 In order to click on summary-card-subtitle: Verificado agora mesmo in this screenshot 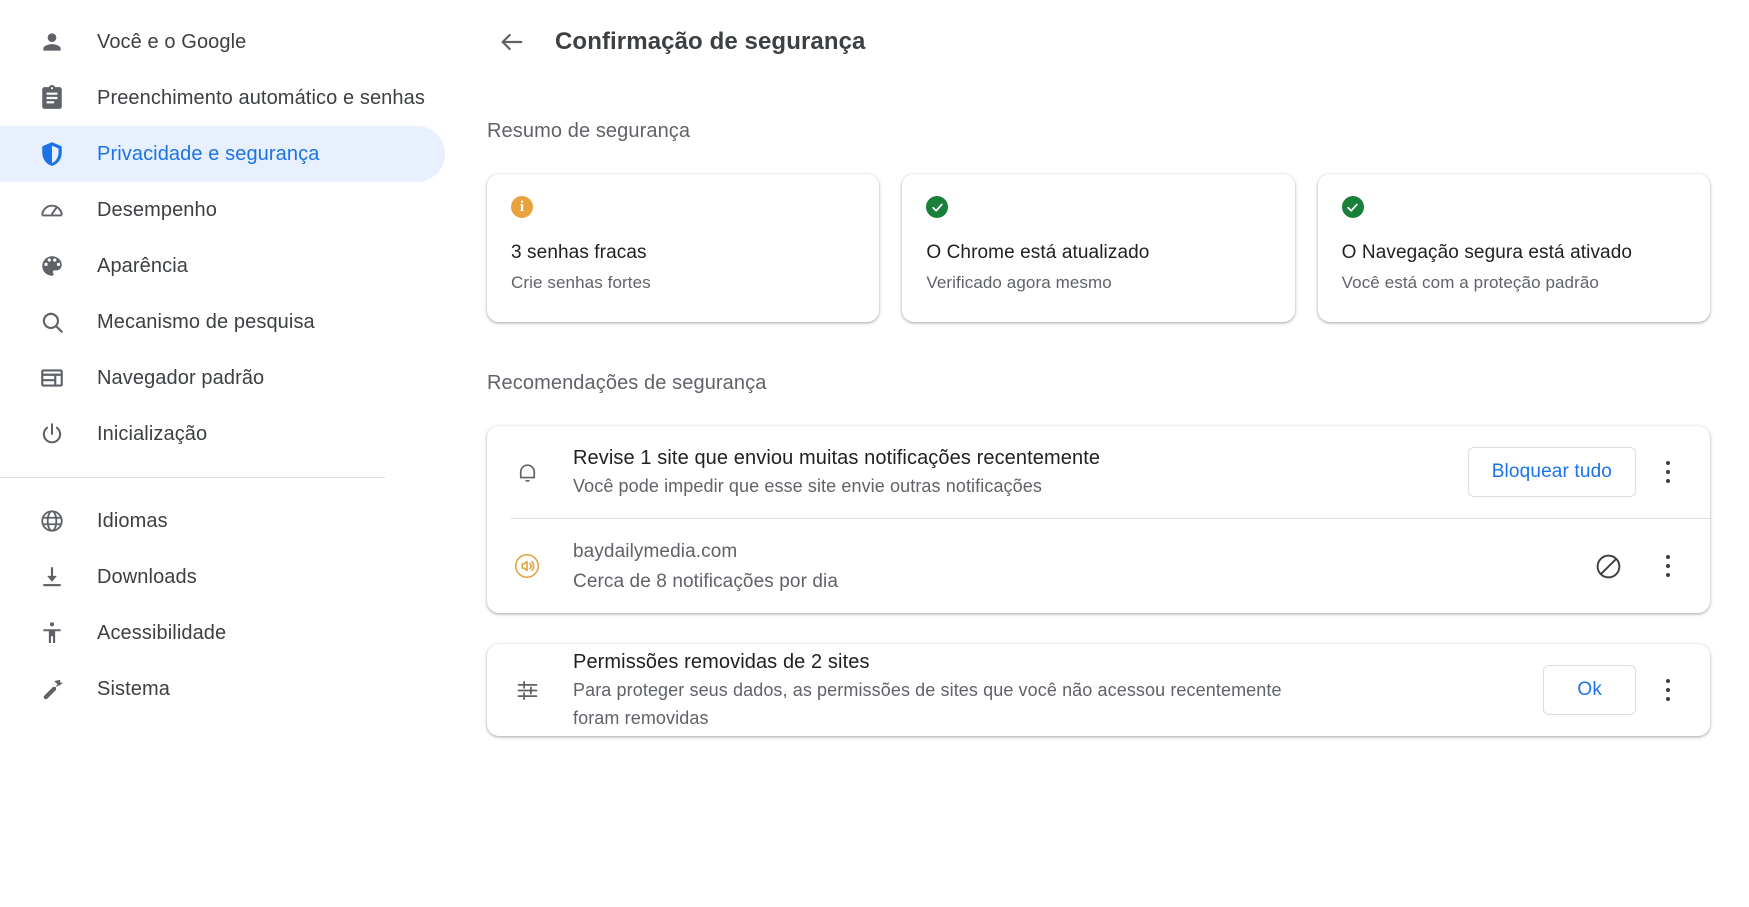, I will do `click(1019, 282)`.